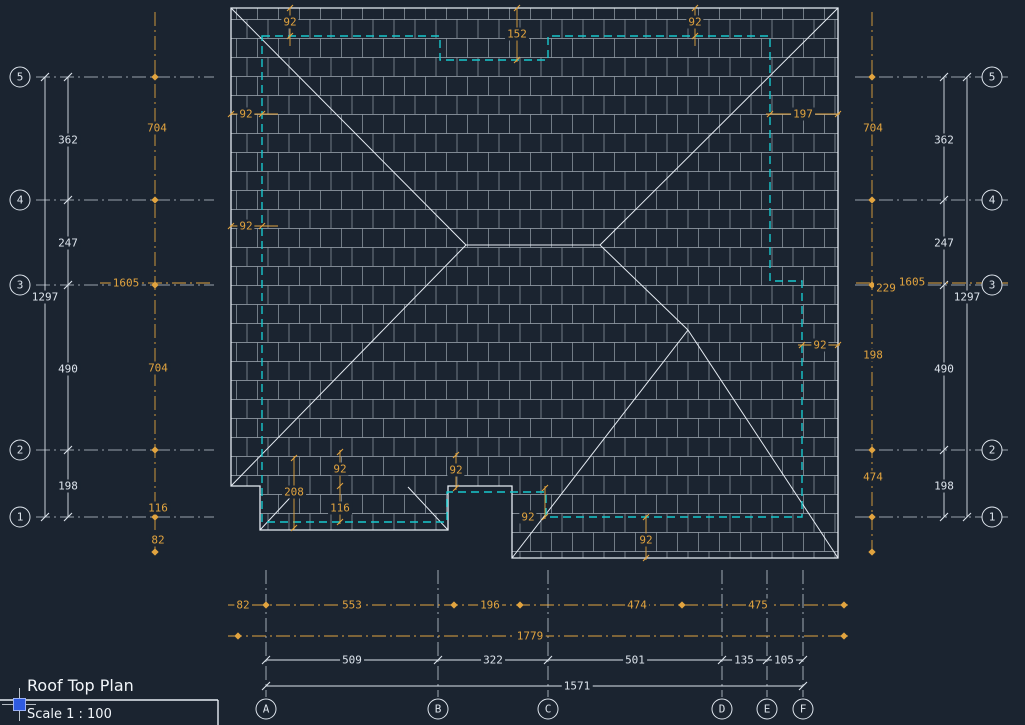  I want to click on dim-label-right-orange-chain: 198, so click(873, 355).